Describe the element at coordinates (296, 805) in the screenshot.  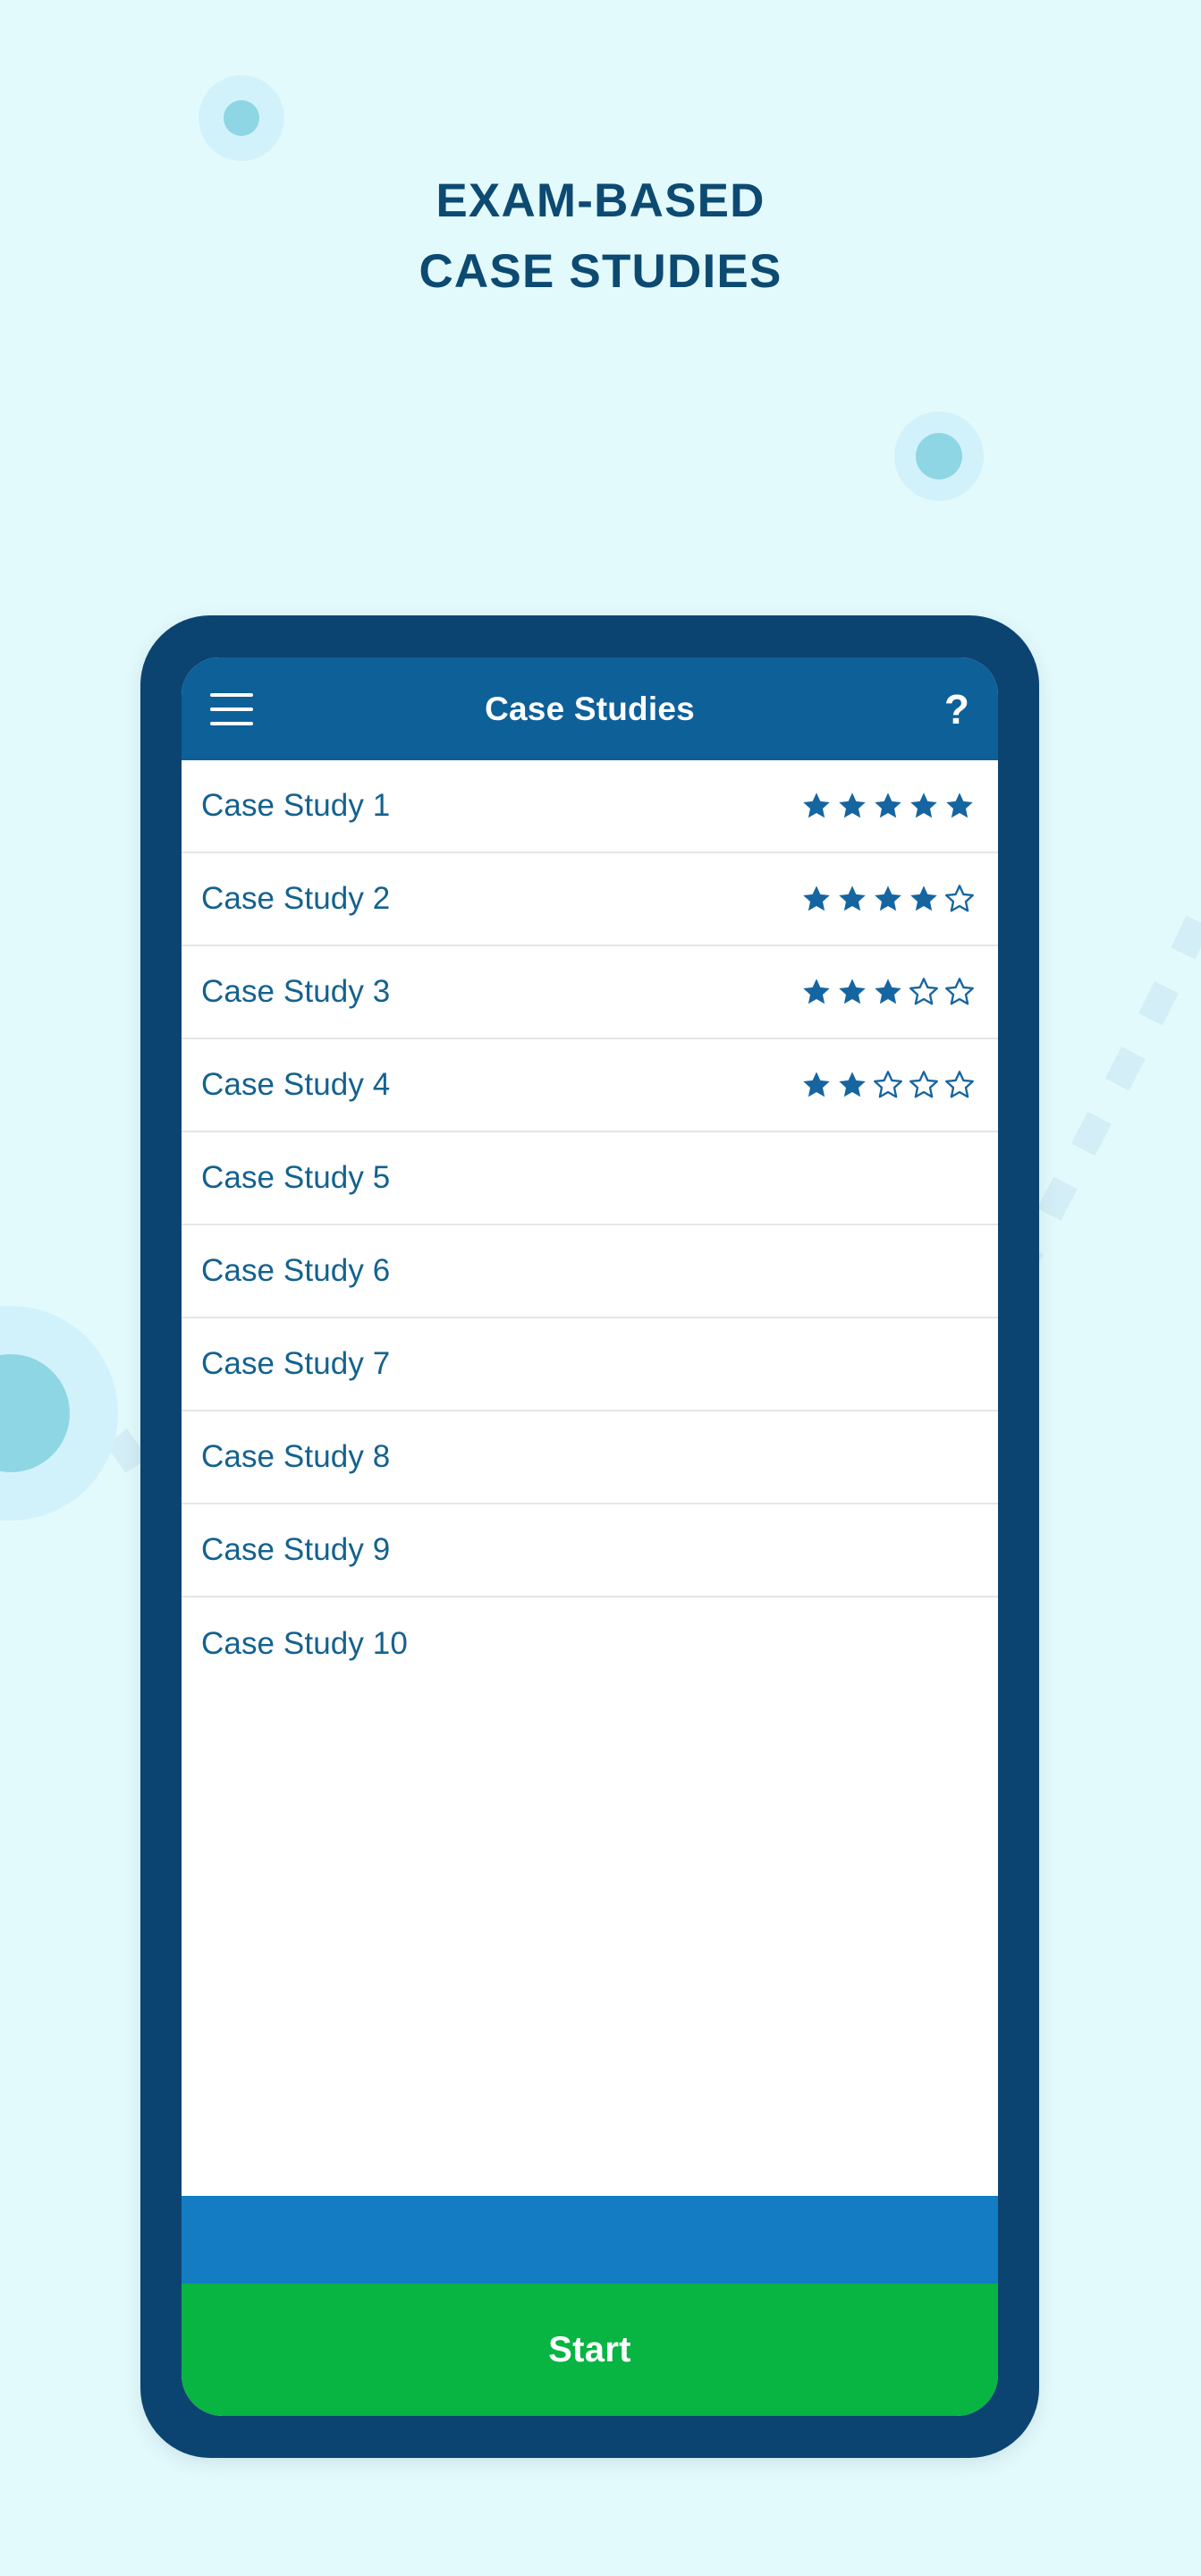
I see `case-study-label: Case Study 1` at that location.